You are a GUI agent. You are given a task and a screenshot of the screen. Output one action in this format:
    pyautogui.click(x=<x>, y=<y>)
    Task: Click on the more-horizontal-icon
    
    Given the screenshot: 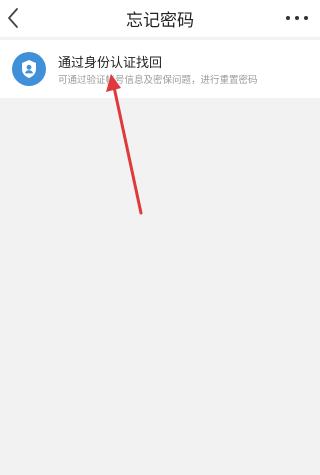 What is the action you would take?
    pyautogui.click(x=288, y=18)
    